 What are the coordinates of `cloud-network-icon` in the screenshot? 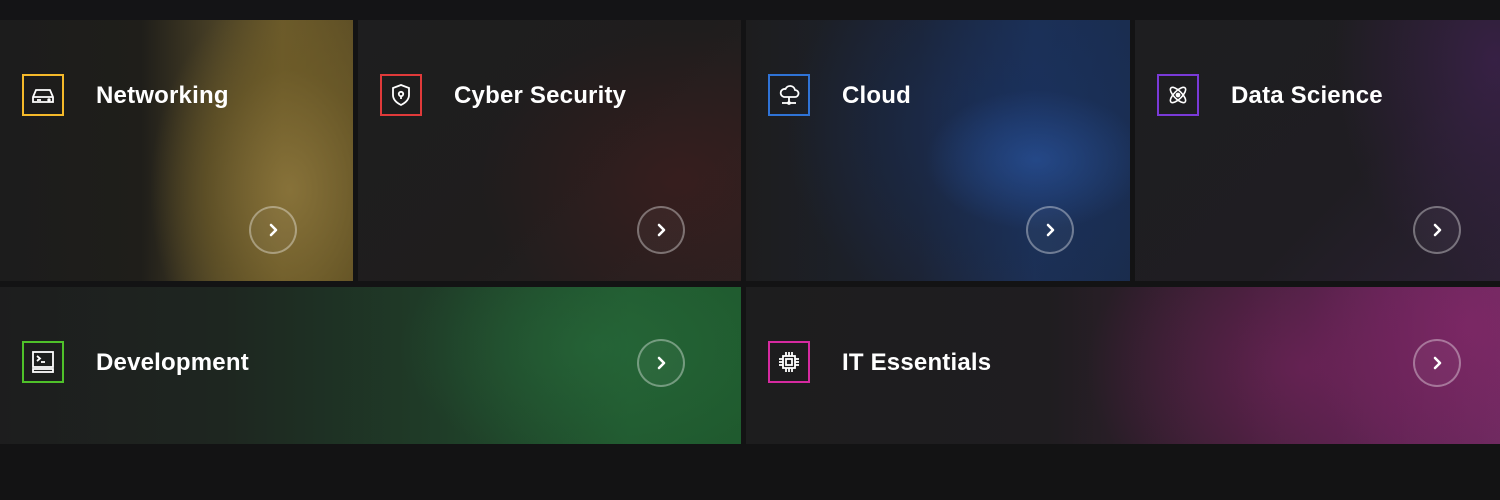 It's located at (789, 95).